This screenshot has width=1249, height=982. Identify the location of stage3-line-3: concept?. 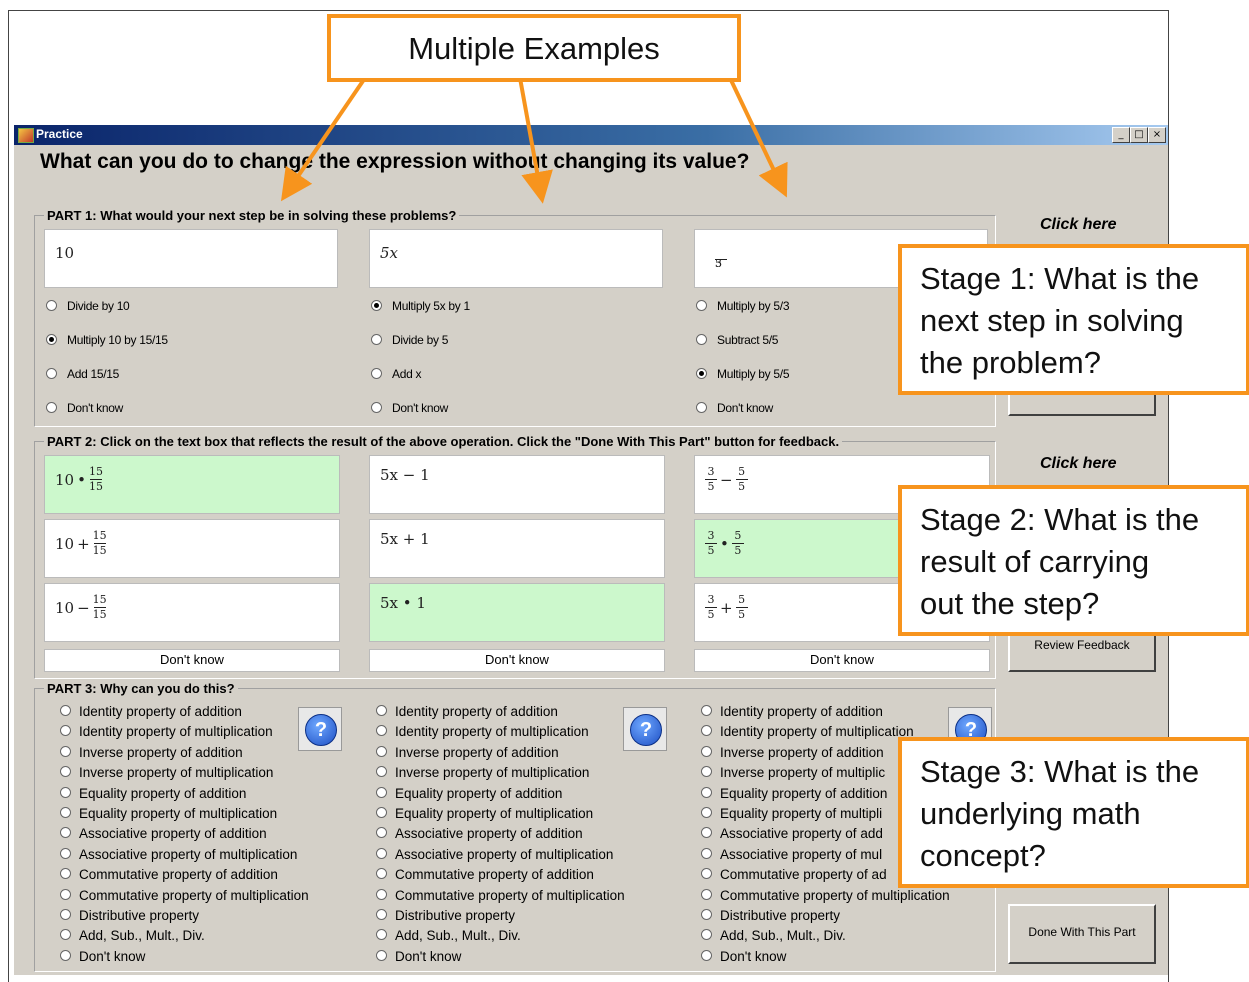
(983, 855).